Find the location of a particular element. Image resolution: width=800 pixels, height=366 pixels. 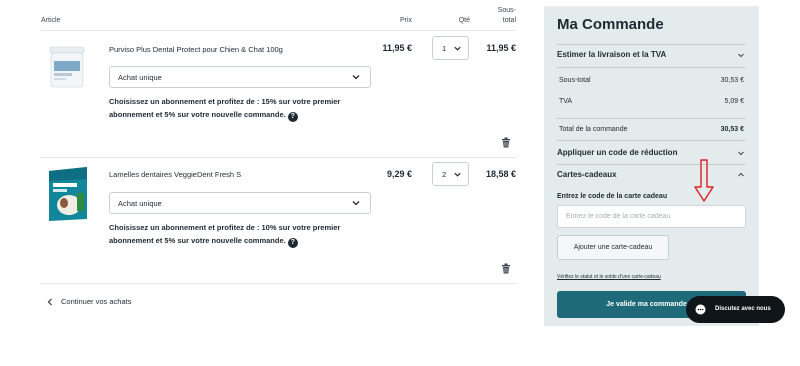

subtotal-label: Sous-total is located at coordinates (575, 80).